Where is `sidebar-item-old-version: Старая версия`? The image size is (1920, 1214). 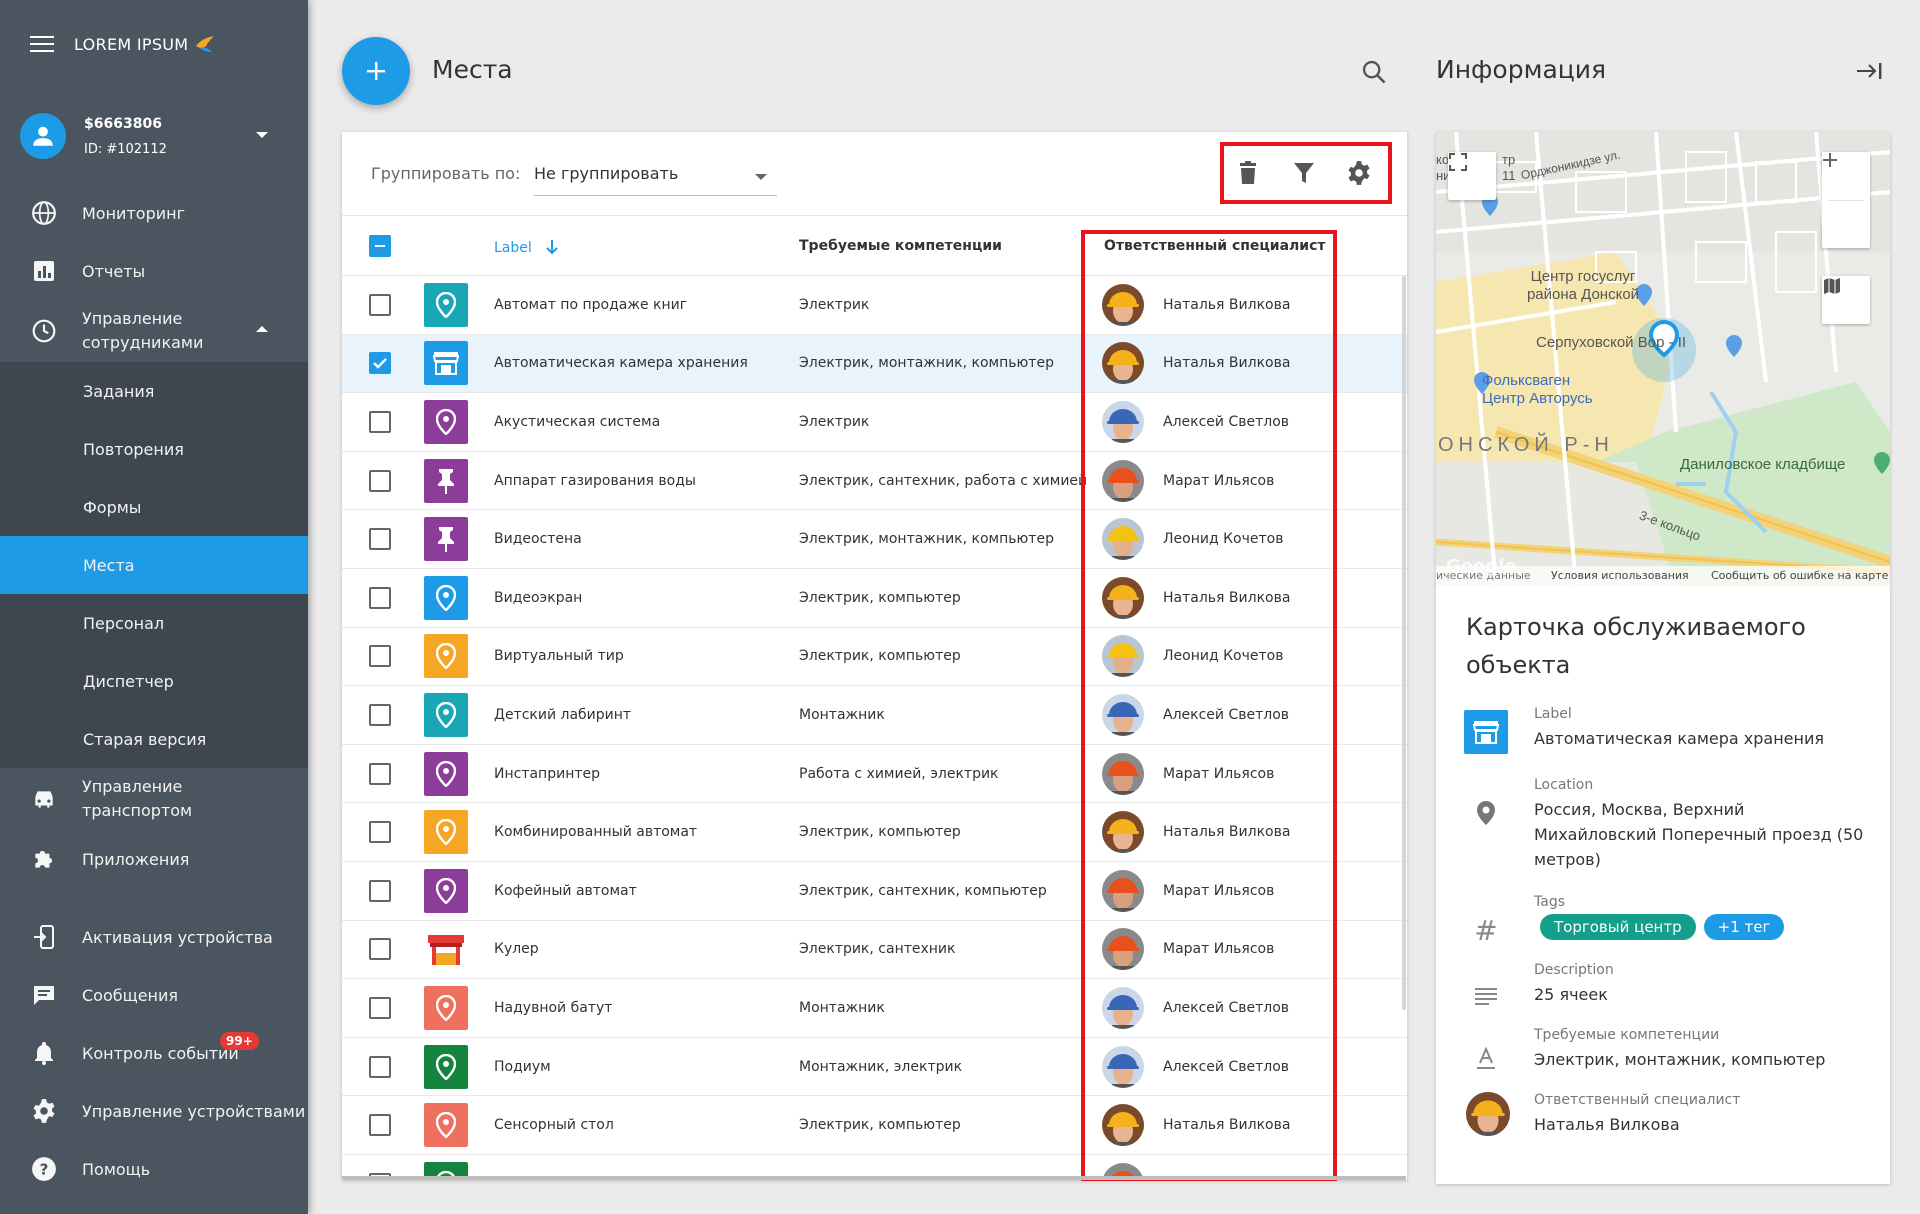 sidebar-item-old-version: Старая версия is located at coordinates (154, 739).